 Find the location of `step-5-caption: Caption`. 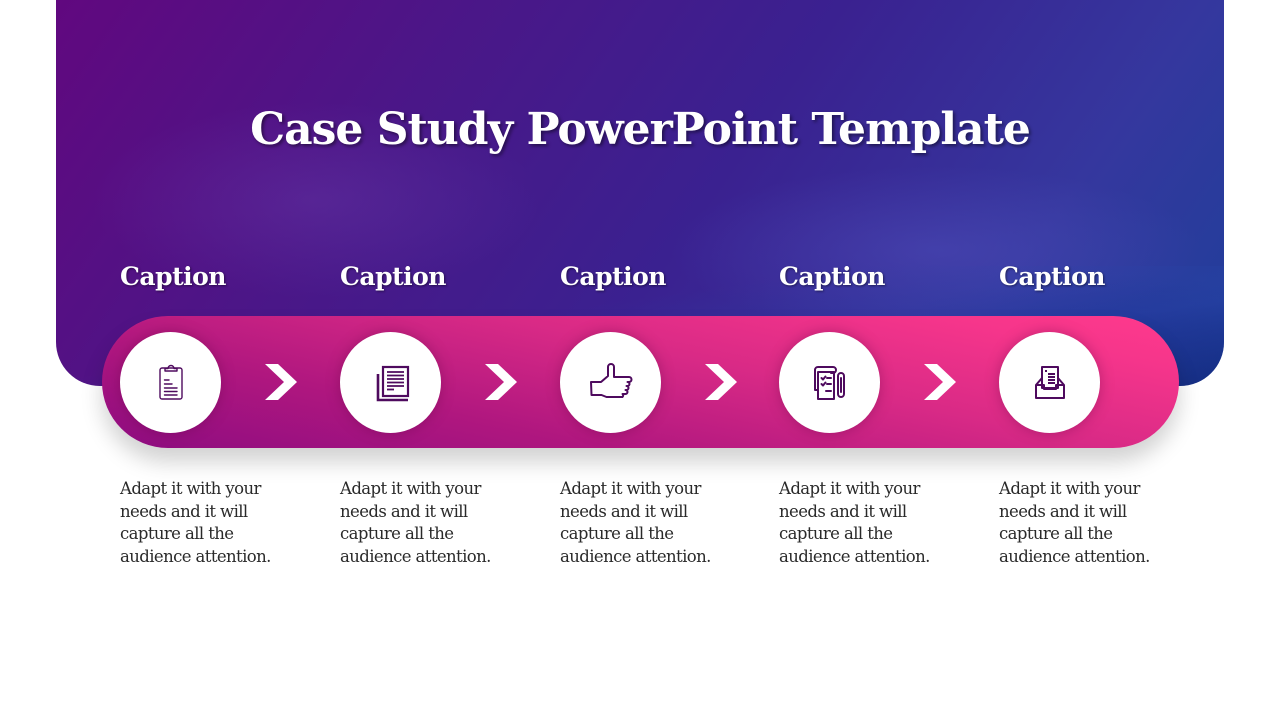

step-5-caption: Caption is located at coordinates (1052, 276).